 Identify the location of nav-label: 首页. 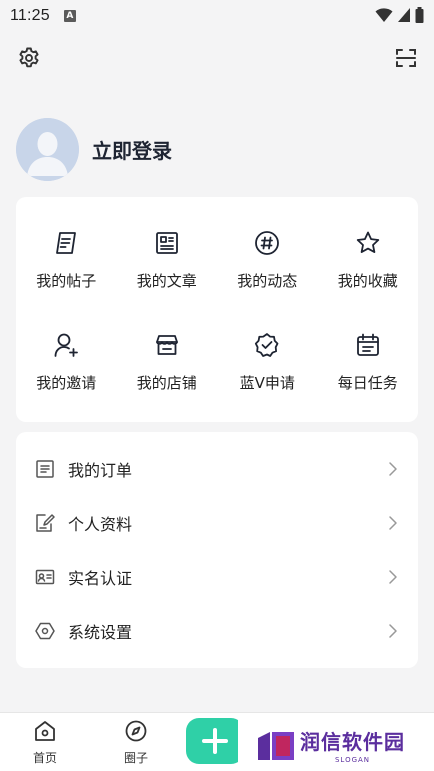
(44, 758).